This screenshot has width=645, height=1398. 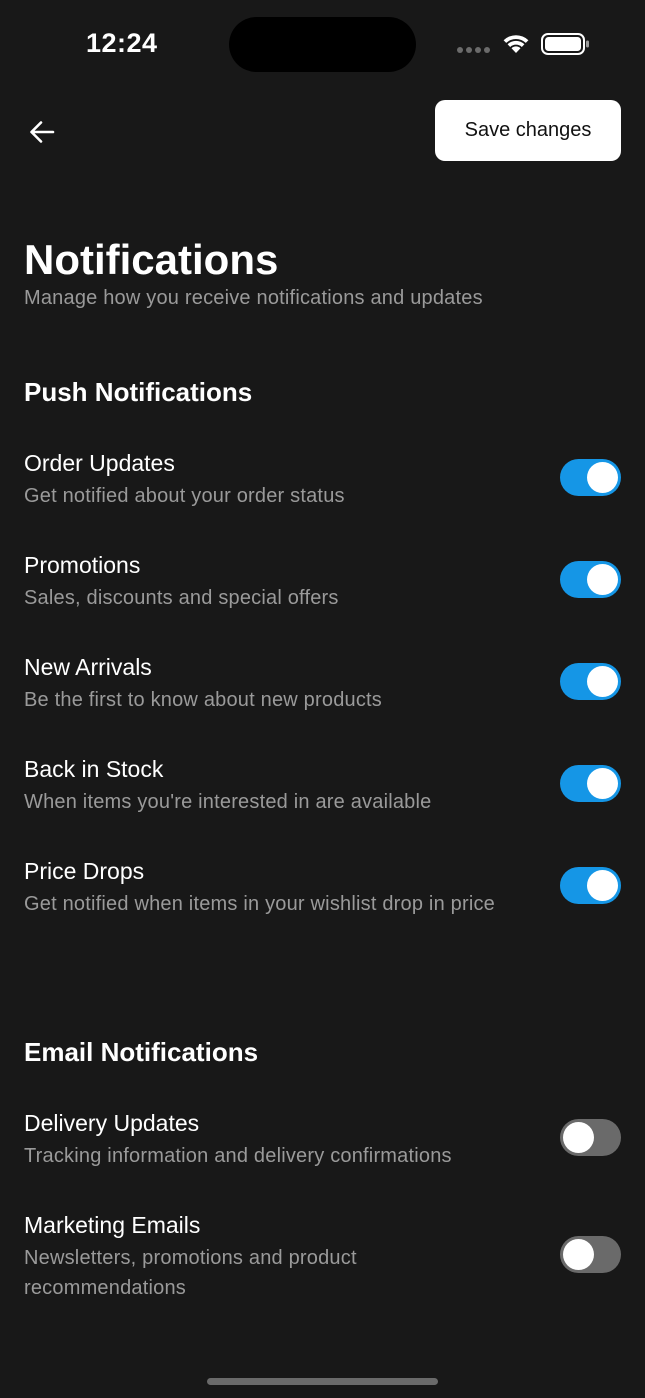 I want to click on setting-label: New Arrivals, so click(x=88, y=667).